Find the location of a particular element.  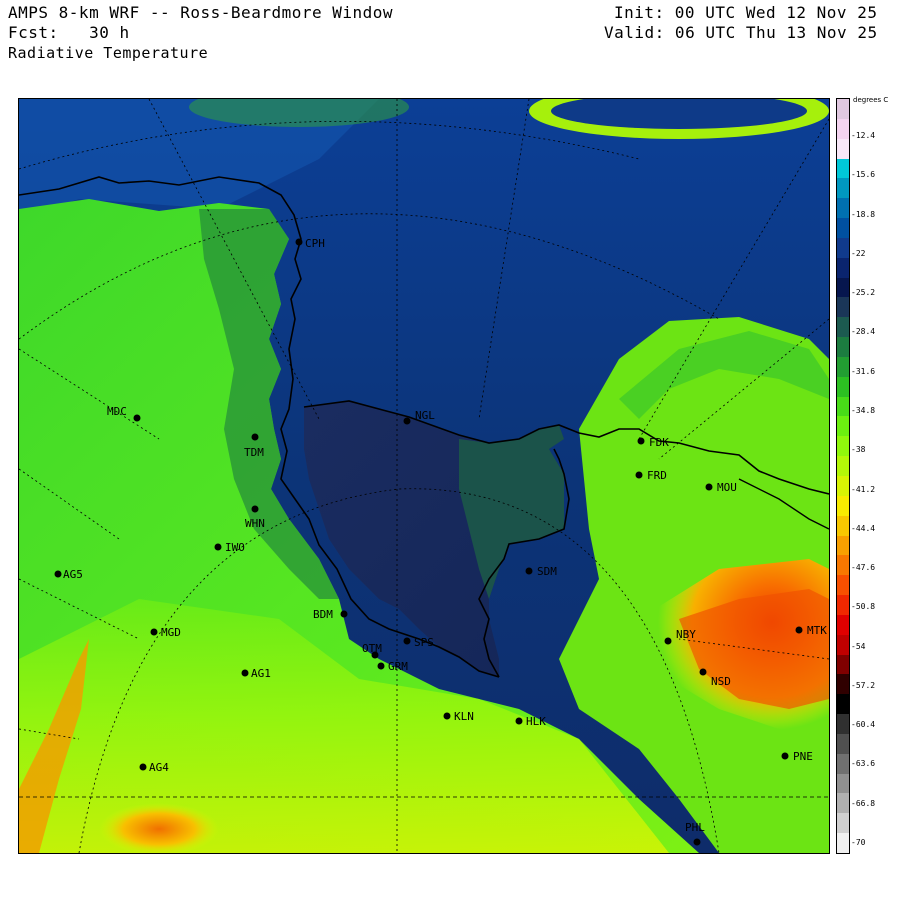

colorbar-tick-label: -18.8 is located at coordinates (863, 214).